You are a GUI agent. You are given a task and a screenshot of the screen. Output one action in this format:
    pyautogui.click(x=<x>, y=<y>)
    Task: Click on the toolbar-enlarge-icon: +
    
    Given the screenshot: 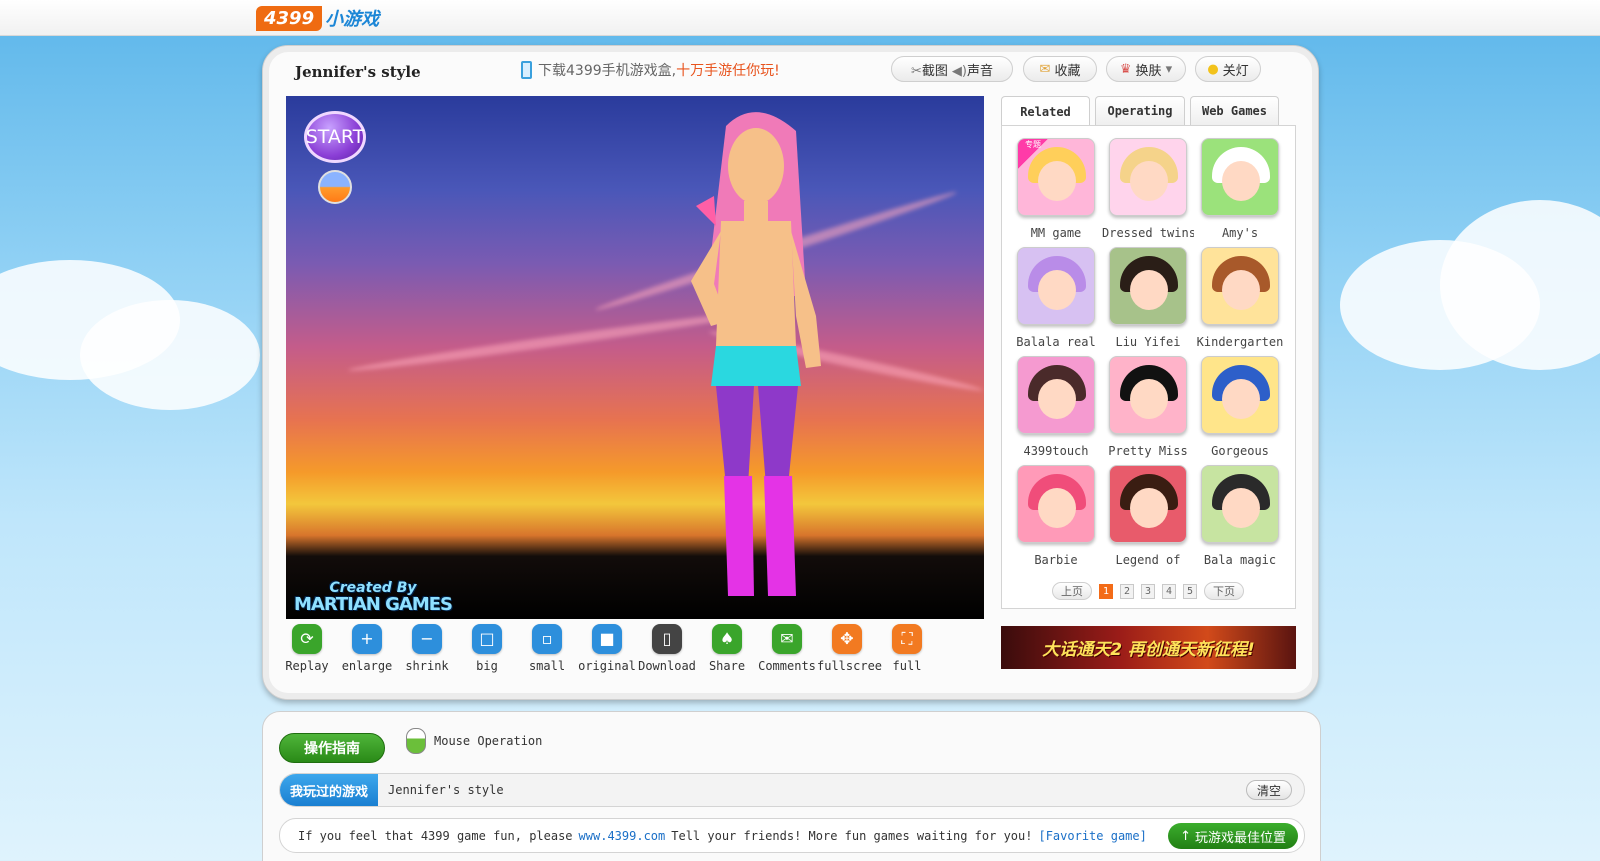 What is the action you would take?
    pyautogui.click(x=367, y=639)
    